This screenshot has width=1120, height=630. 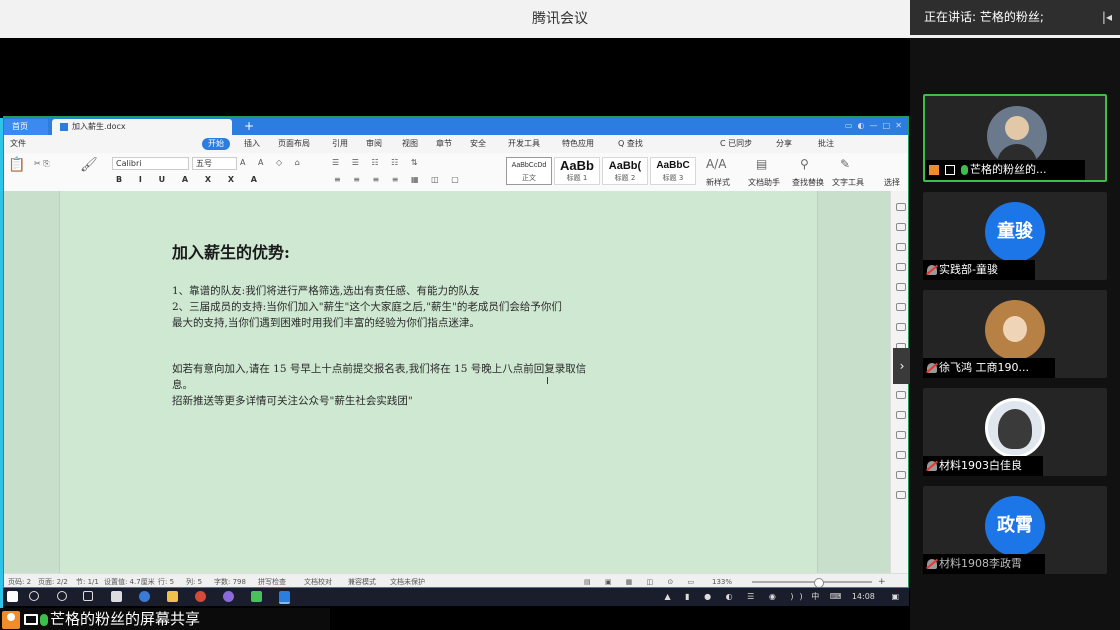 What do you see at coordinates (848, 182) in the screenshot?
I see `text-tools-button: 文字工具` at bounding box center [848, 182].